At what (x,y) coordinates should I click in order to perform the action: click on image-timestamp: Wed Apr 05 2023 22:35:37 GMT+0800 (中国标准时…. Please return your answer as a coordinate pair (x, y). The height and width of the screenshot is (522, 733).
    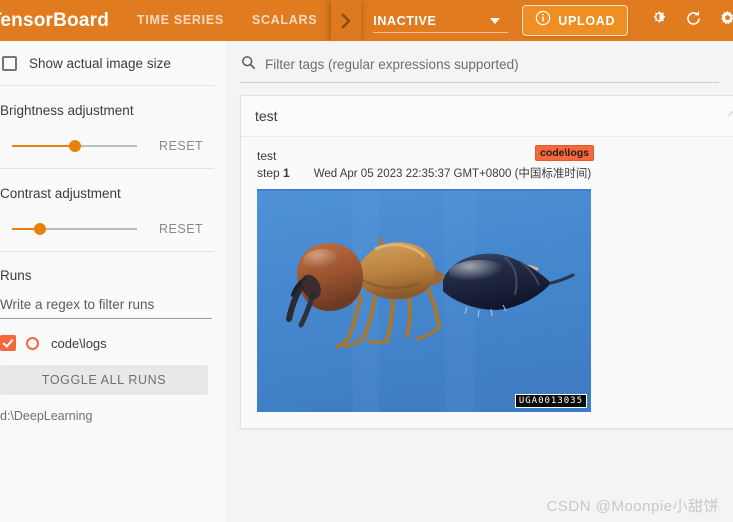
    Looking at the image, I should click on (452, 174).